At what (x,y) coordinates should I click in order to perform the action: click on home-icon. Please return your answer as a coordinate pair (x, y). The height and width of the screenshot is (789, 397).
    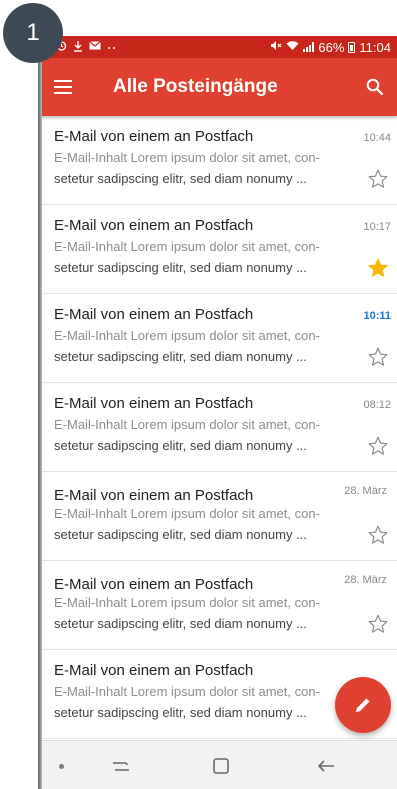
    Looking at the image, I should click on (221, 766).